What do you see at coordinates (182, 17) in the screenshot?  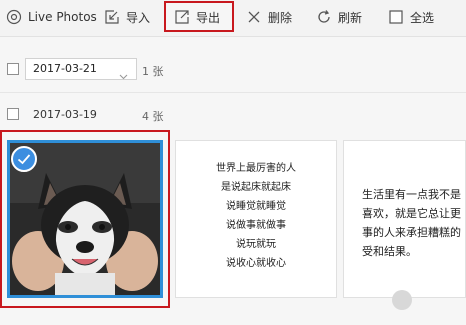 I see `export-icon` at bounding box center [182, 17].